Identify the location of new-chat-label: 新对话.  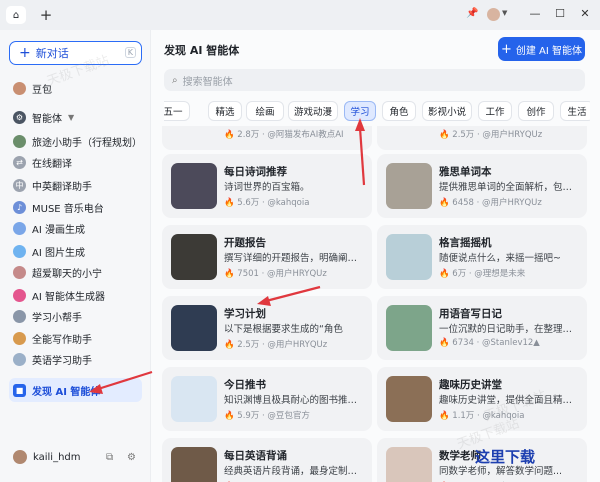
(52, 53).